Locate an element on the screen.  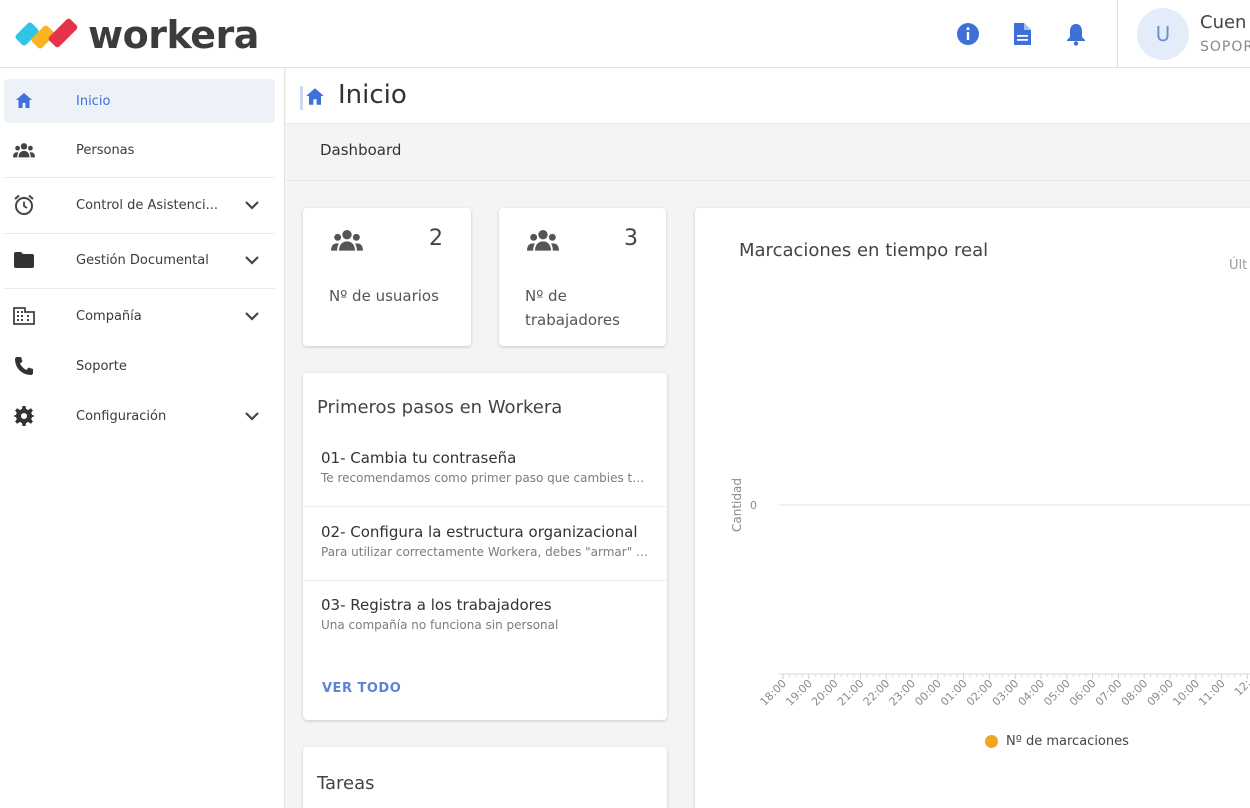
sidebar-item-label: Gestión Documental is located at coordinates (142, 260).